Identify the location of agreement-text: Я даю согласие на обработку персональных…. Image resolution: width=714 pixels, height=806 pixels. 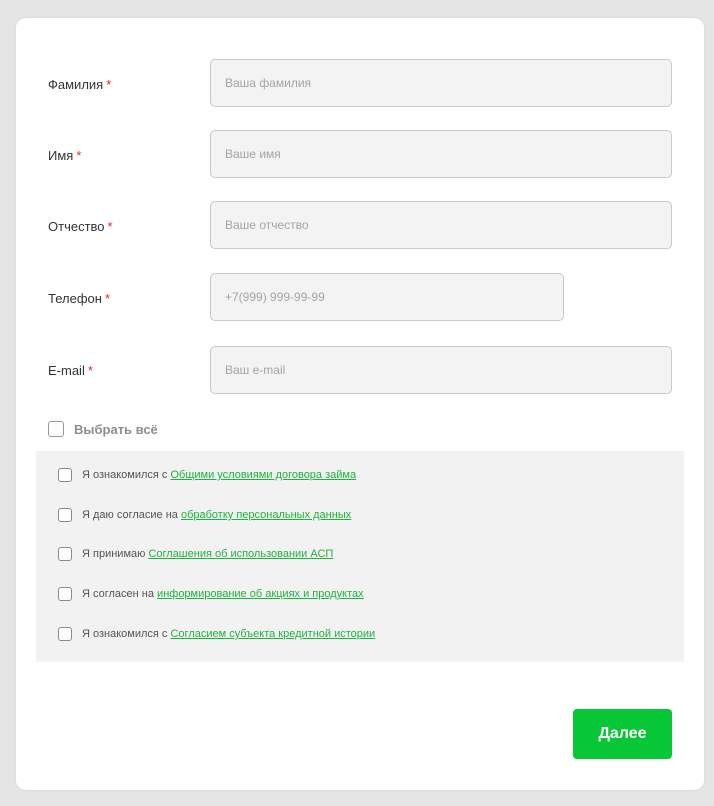
(216, 515).